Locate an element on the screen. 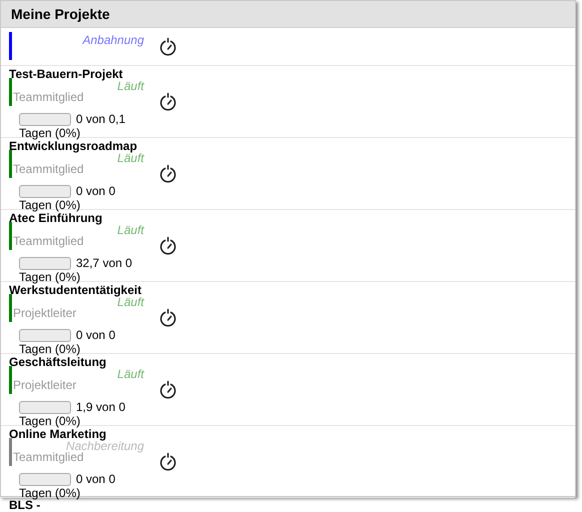  project-title: Werkstudententätigkeit is located at coordinates (76, 290).